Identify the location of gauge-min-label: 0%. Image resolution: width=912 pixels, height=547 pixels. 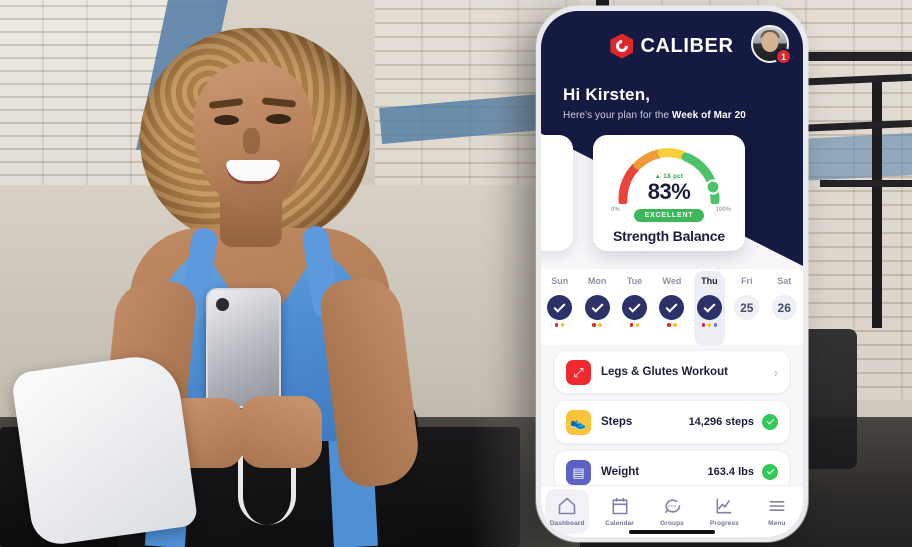
(615, 210).